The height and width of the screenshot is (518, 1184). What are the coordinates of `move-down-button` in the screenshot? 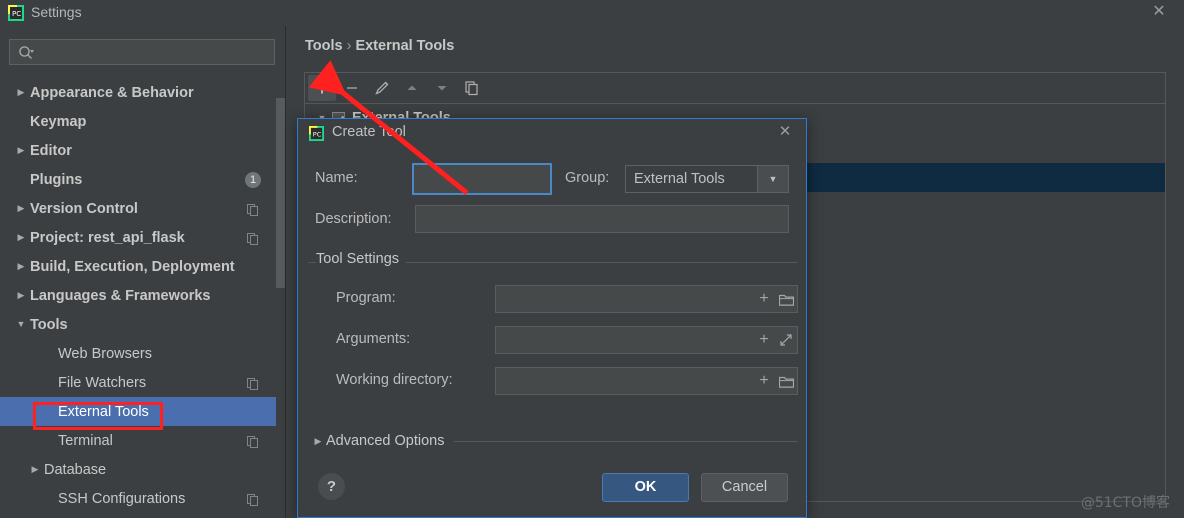 It's located at (442, 88).